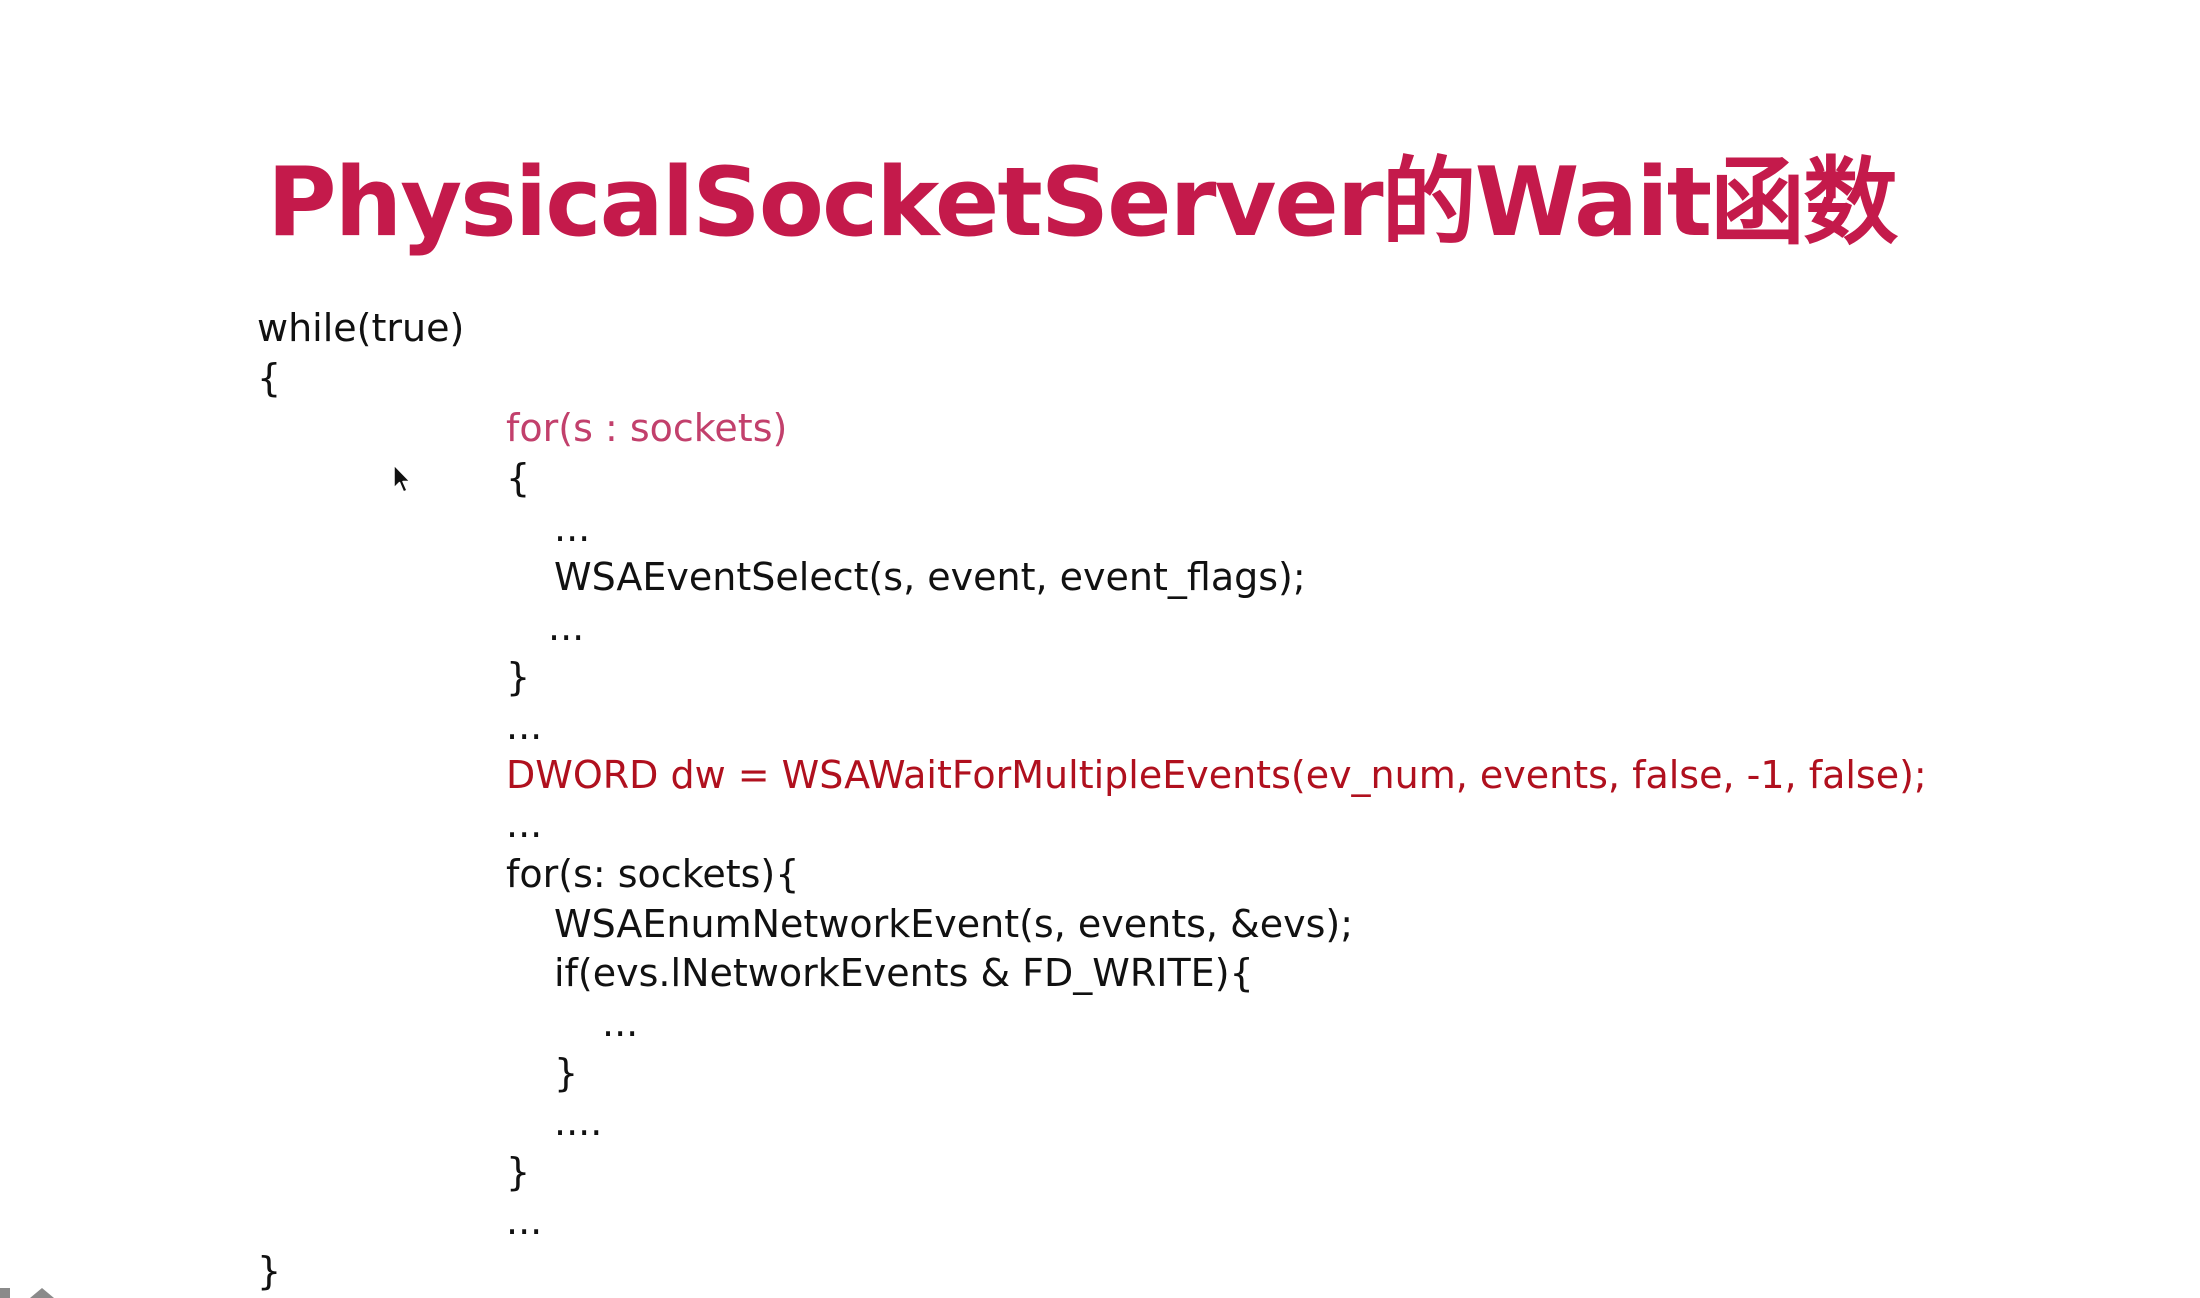 The width and height of the screenshot is (2200, 1298). Describe the element at coordinates (930, 577) in the screenshot. I see `code-line-wsaeventselect: WSAEventSelect(s, event, event_flags);` at that location.